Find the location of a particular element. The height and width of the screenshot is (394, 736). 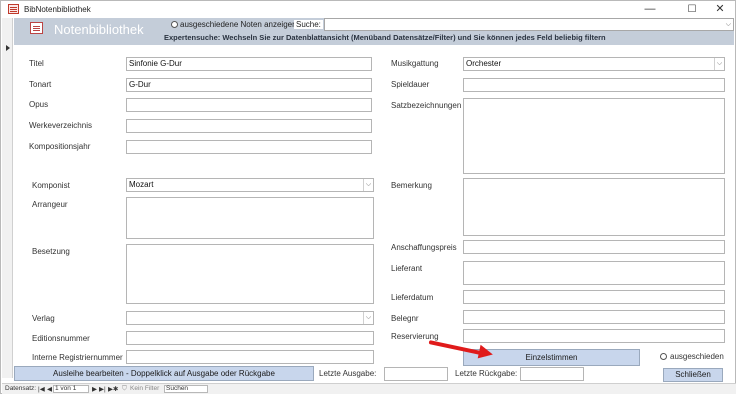

prev-record-icon: ◀ is located at coordinates (49, 389).